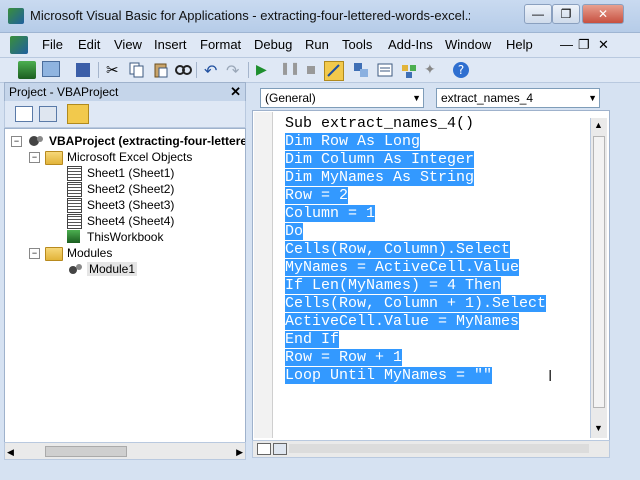 Image resolution: width=640 pixels, height=480 pixels. I want to click on excel-icon, so click(19, 45).